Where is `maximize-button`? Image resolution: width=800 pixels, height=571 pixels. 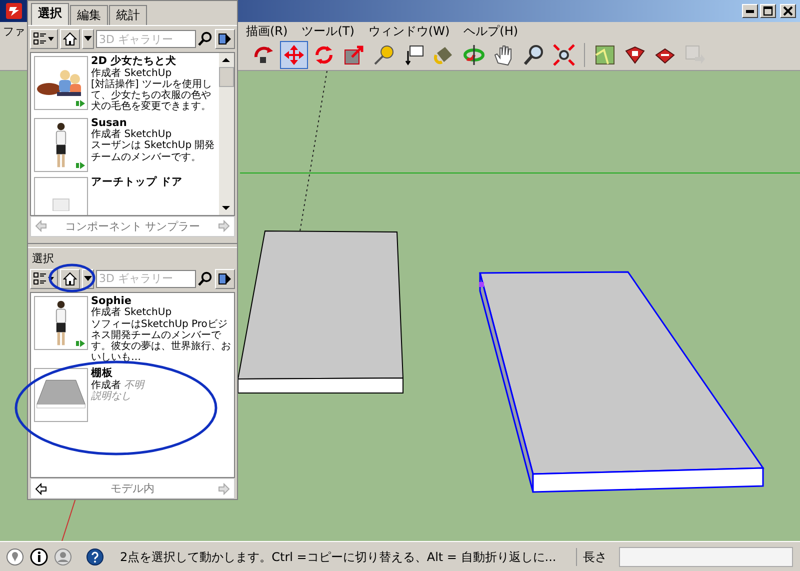
maximize-button is located at coordinates (768, 11).